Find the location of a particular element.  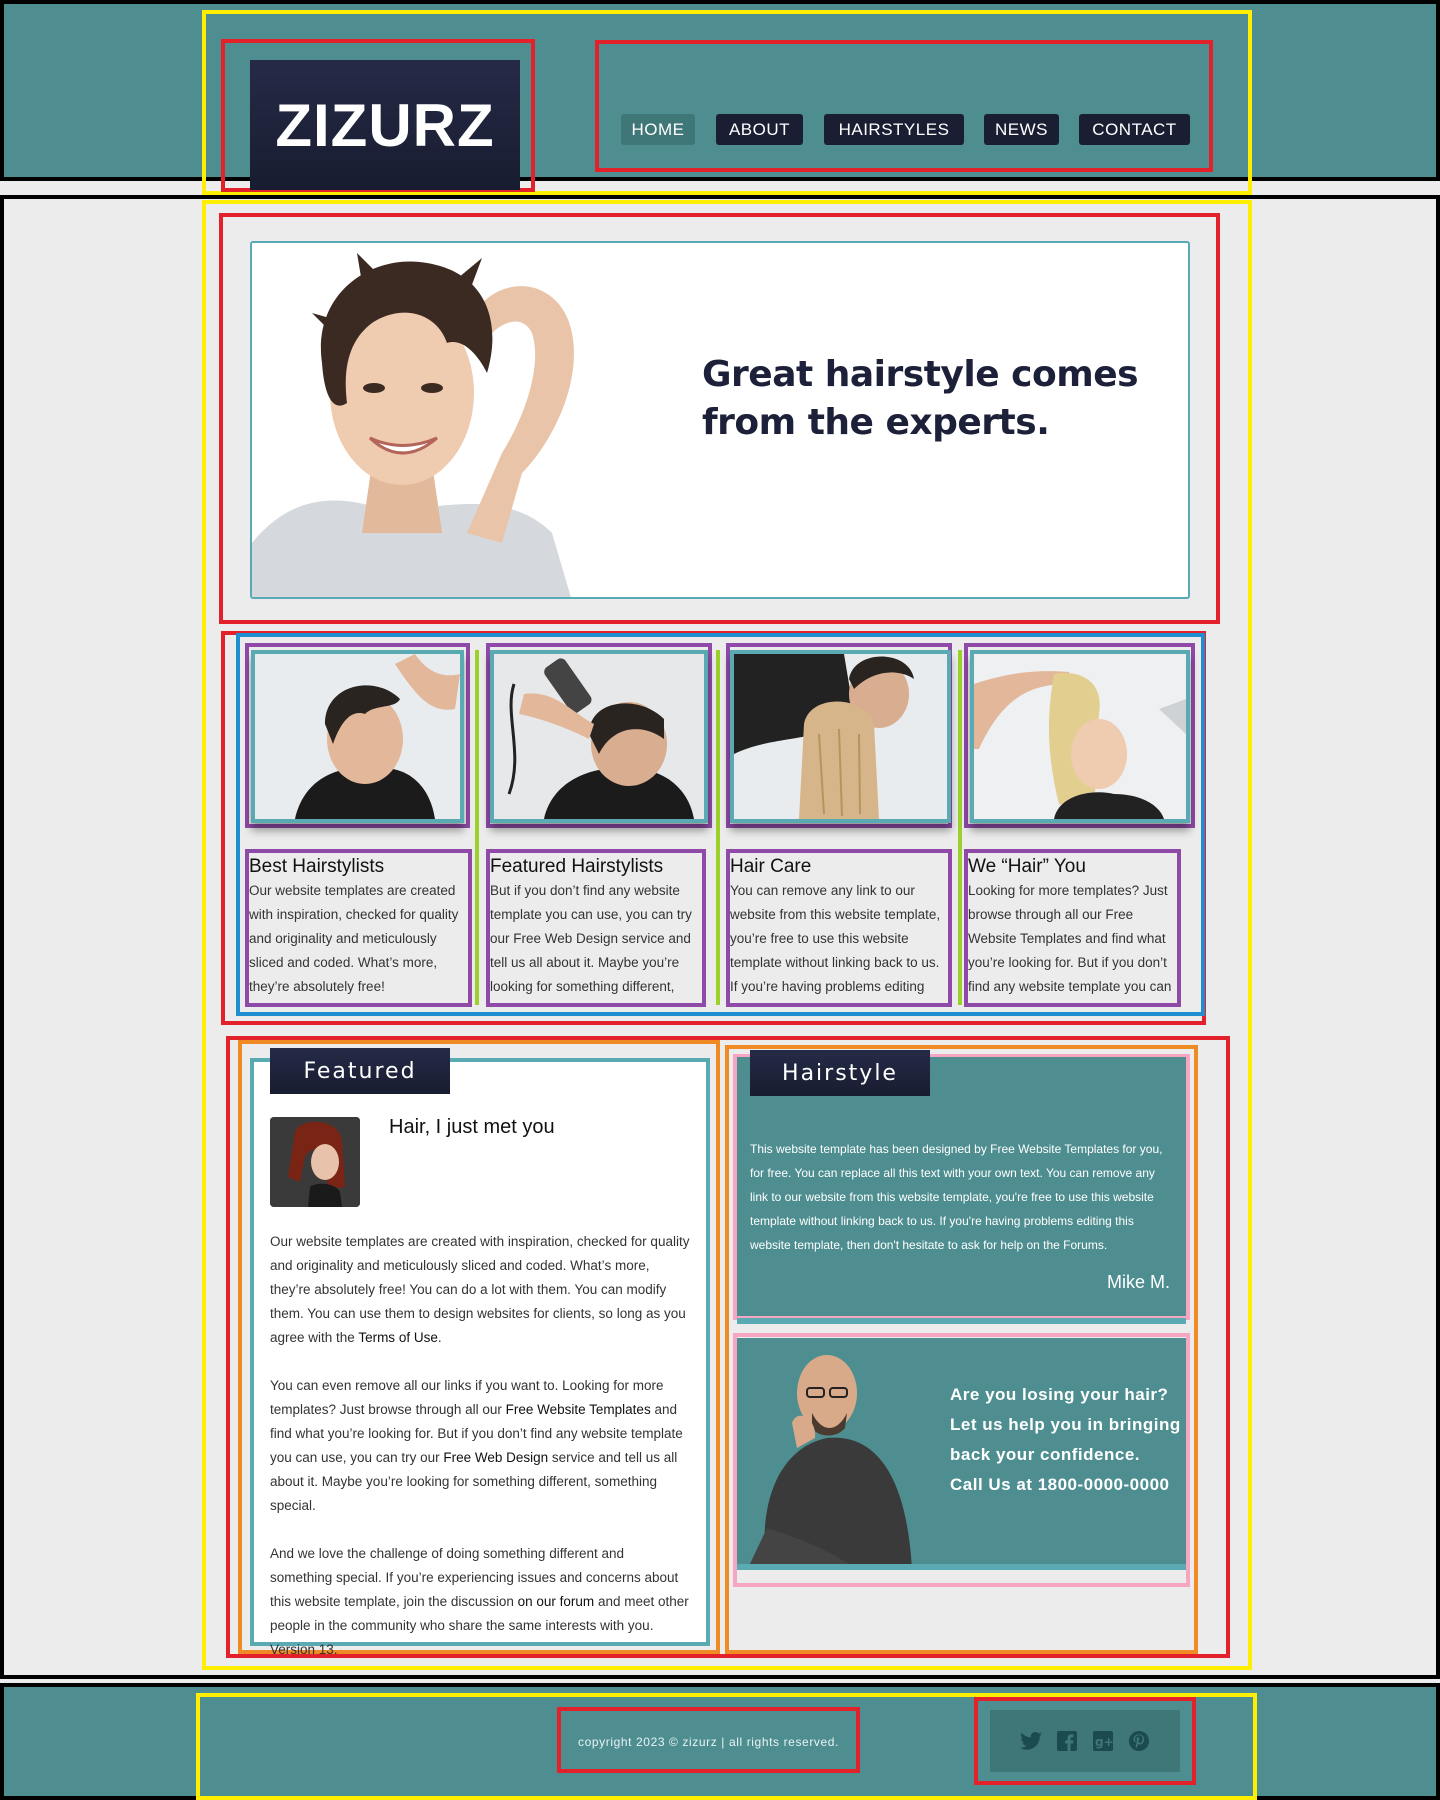

facebook-icon is located at coordinates (1067, 1741).